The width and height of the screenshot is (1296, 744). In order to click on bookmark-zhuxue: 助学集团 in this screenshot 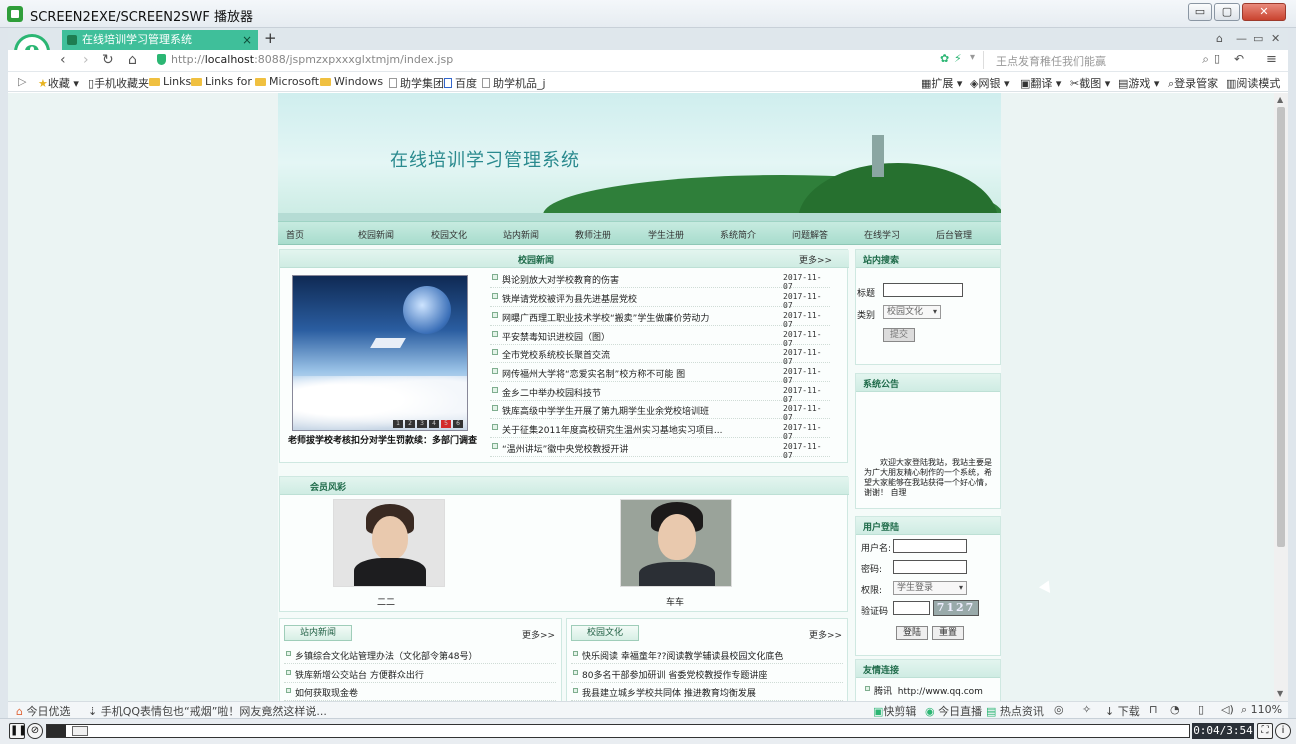, I will do `click(416, 83)`.